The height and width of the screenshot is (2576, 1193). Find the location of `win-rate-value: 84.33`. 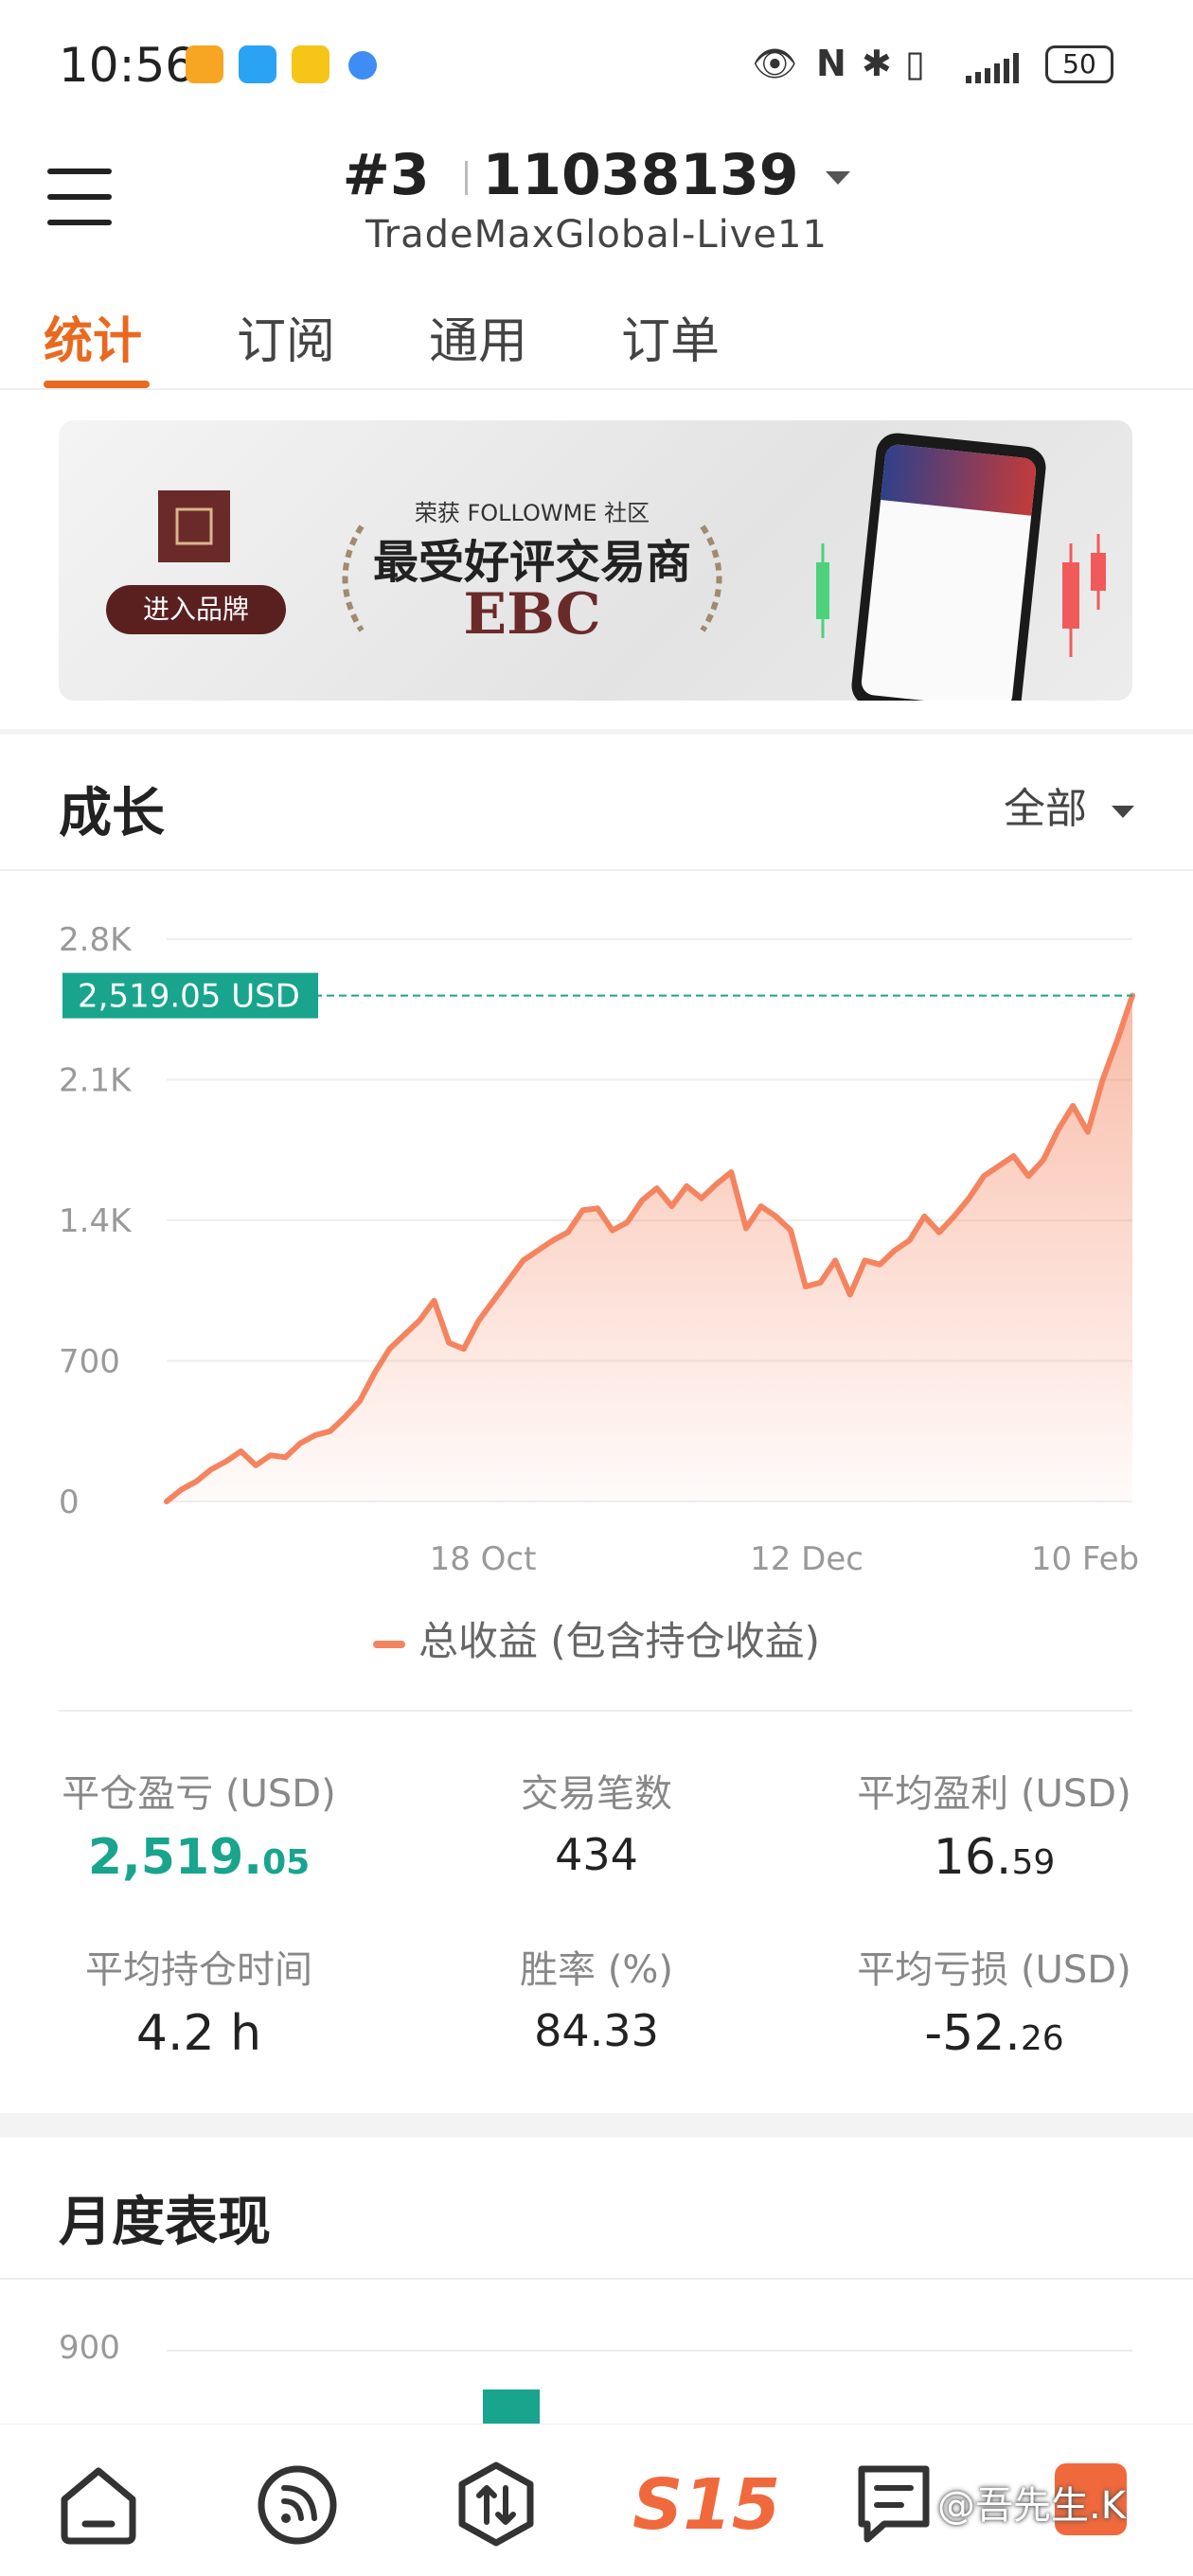

win-rate-value: 84.33 is located at coordinates (596, 2031).